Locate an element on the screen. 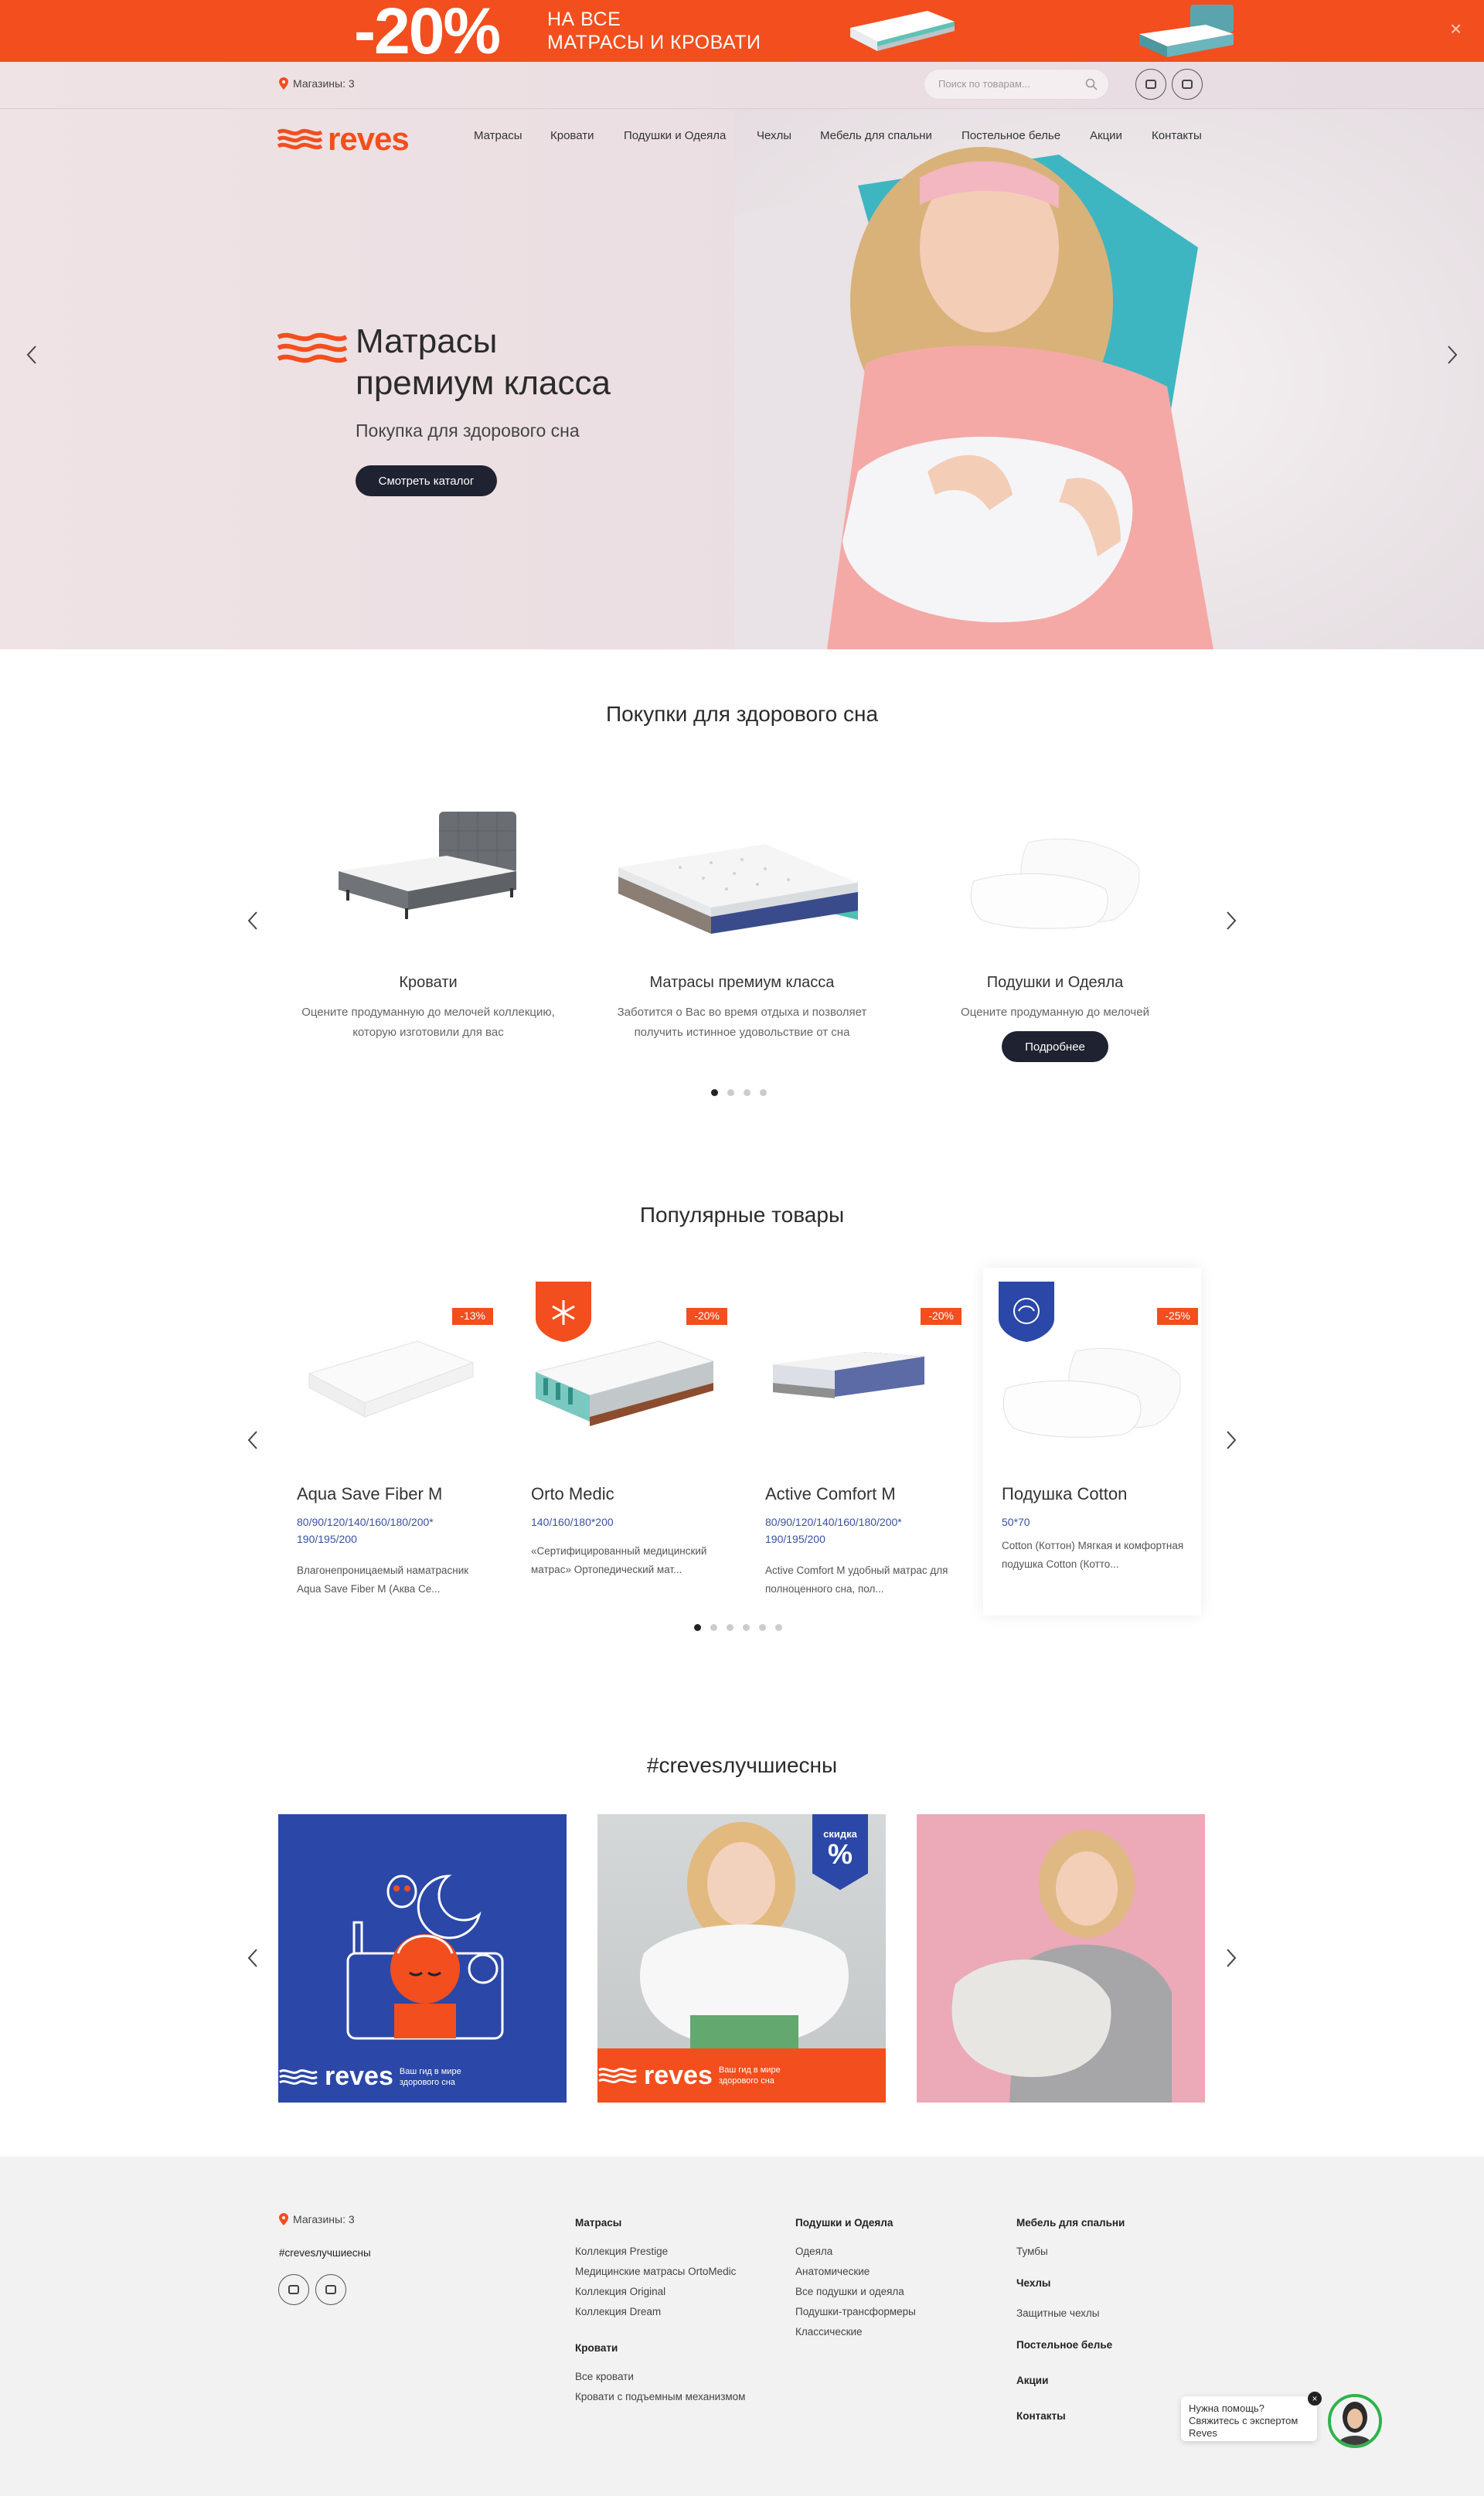 The width and height of the screenshot is (1484, 2496). discount-badge: -25% is located at coordinates (1177, 1316).